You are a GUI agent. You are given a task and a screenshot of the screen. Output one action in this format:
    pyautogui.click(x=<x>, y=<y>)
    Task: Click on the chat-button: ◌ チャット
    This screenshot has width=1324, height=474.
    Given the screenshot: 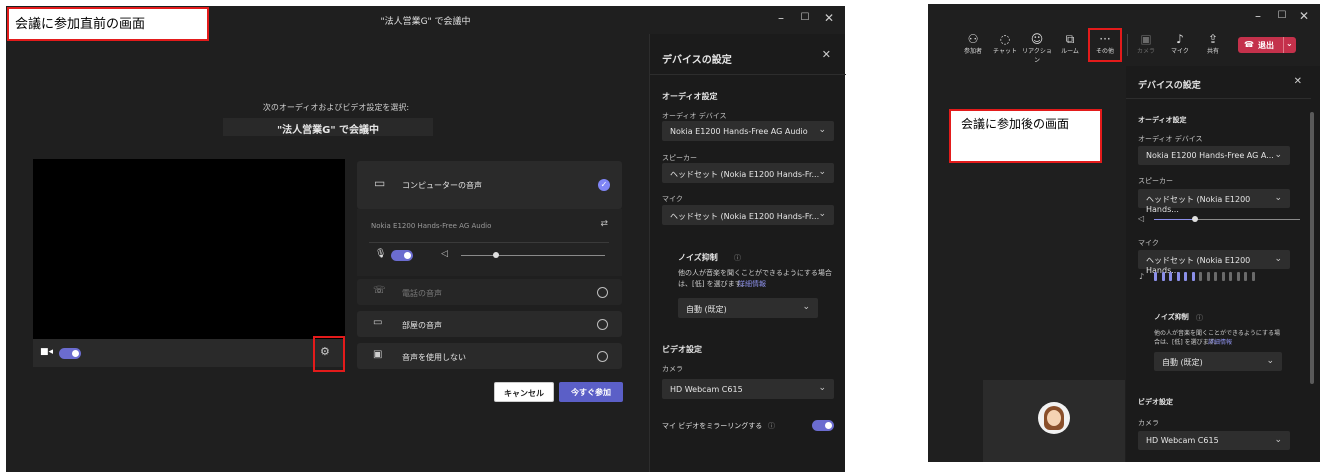 What is the action you would take?
    pyautogui.click(x=1005, y=43)
    